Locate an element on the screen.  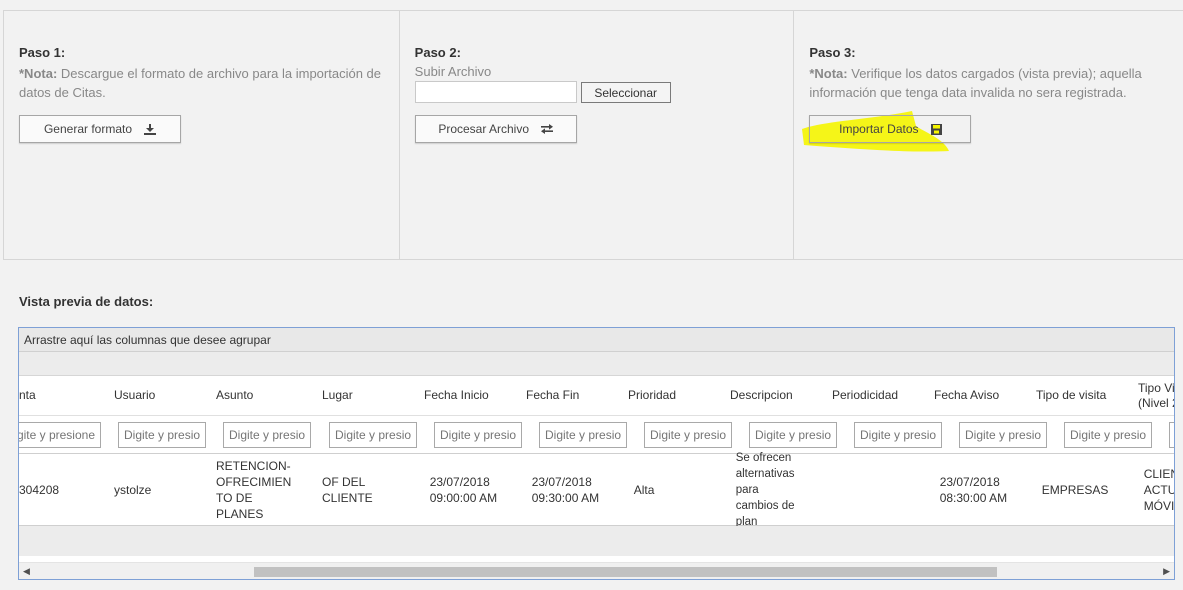
grid-toolbar-band is located at coordinates (596, 364).